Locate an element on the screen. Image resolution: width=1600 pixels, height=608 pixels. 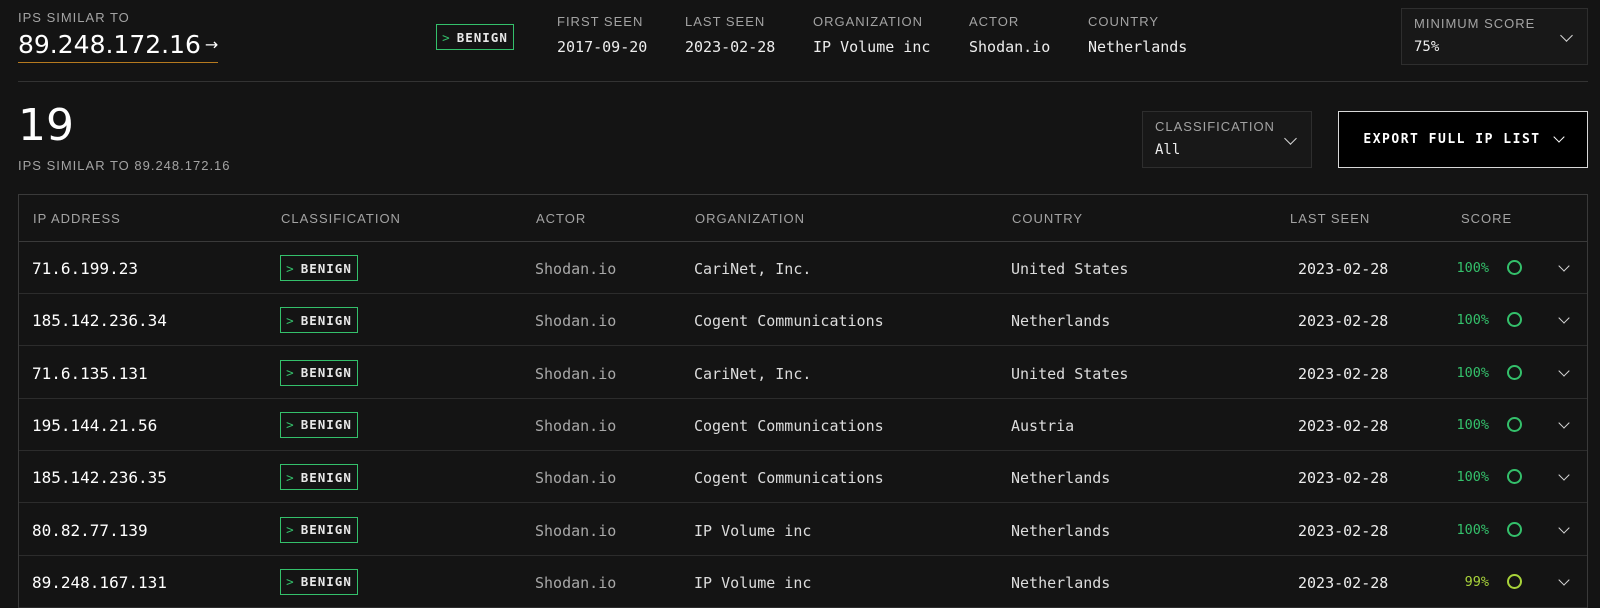
ips-similar-label: IPS SIMILAR TO is located at coordinates (74, 17).